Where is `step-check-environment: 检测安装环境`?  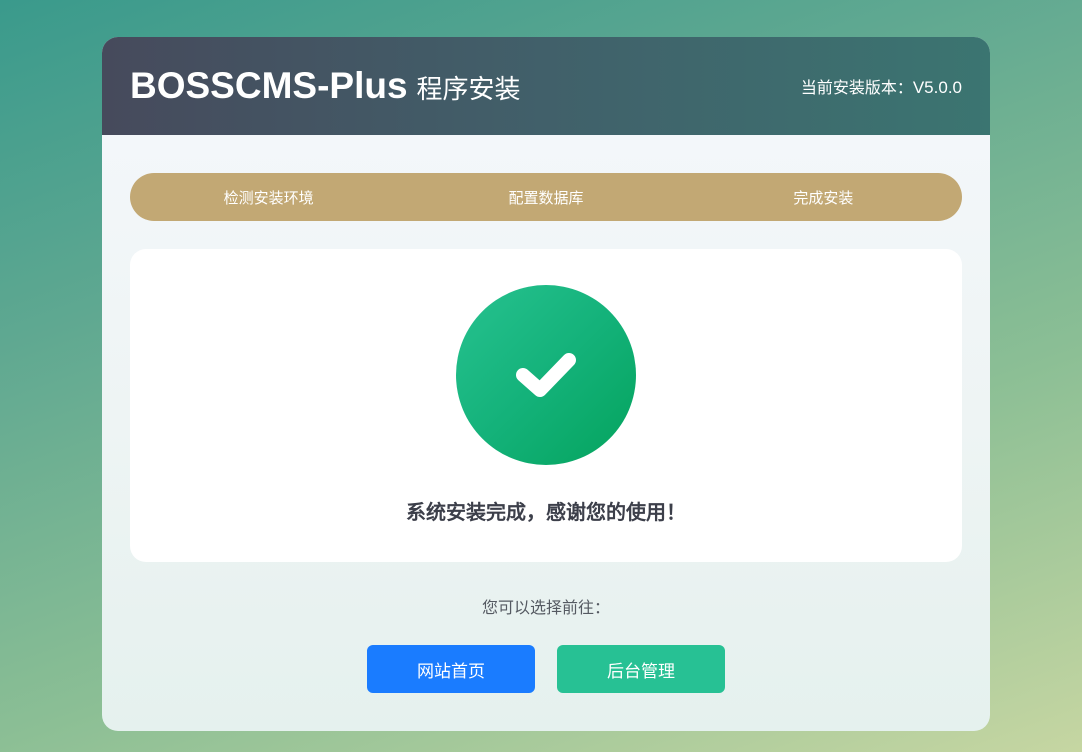 step-check-environment: 检测安装环境 is located at coordinates (268, 197).